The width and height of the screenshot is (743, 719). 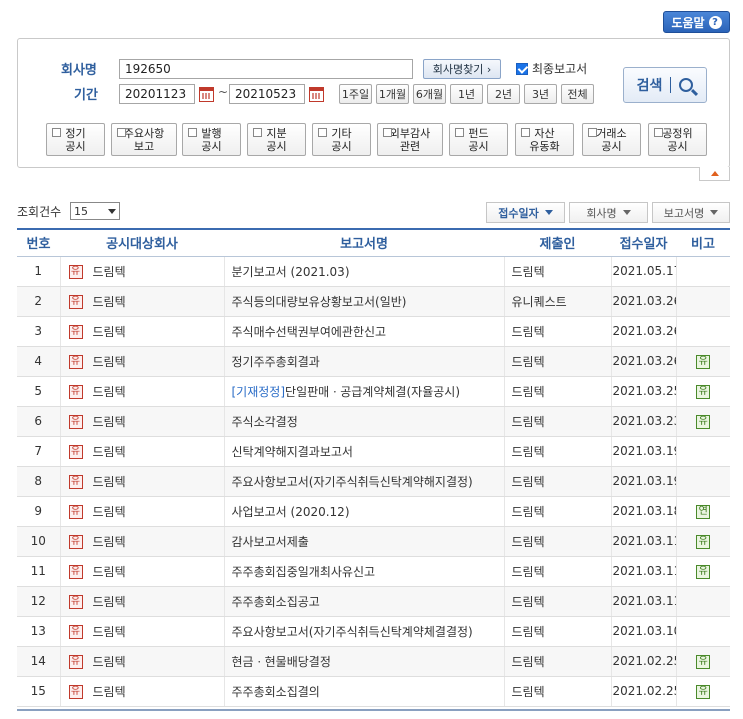 I want to click on report-link: 감사보고서제출, so click(x=270, y=542).